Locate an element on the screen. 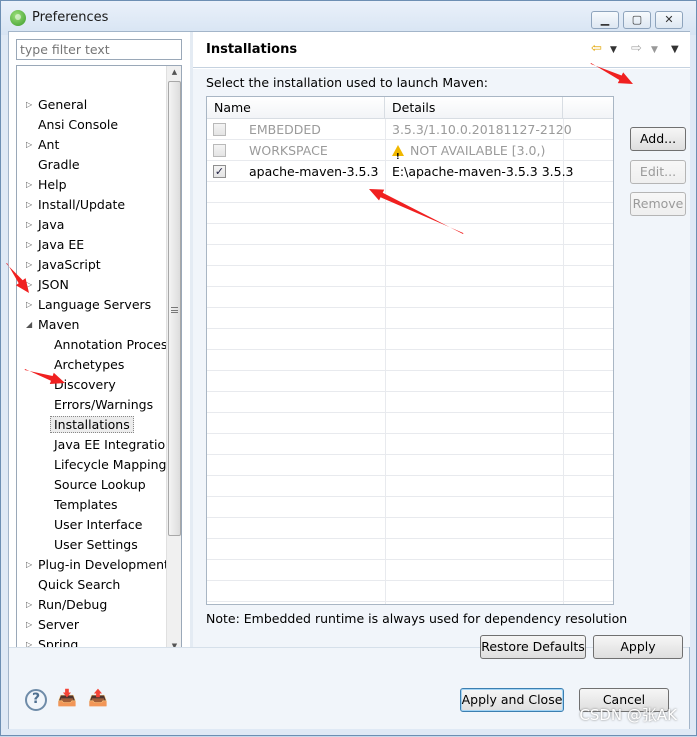 Image resolution: width=697 pixels, height=737 pixels. tree-item: ▷ Language Servers is located at coordinates (89, 305).